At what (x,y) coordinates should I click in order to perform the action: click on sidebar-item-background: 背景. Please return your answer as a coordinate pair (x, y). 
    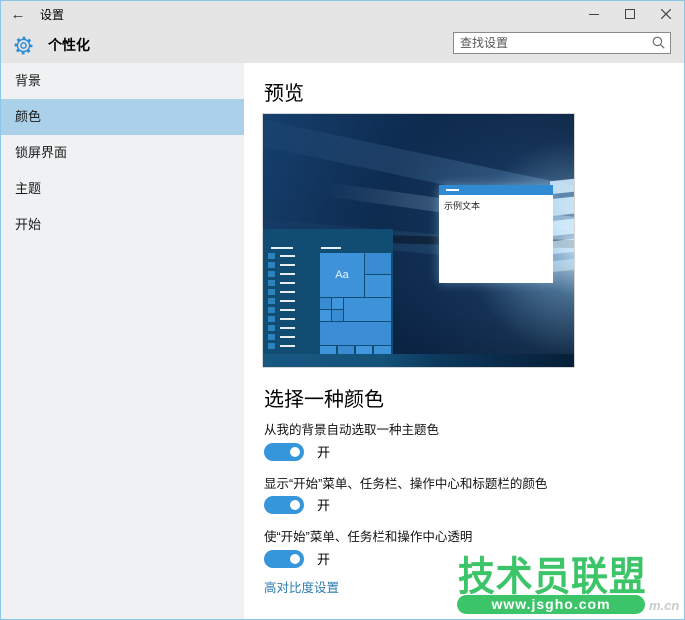
    Looking at the image, I should click on (122, 81).